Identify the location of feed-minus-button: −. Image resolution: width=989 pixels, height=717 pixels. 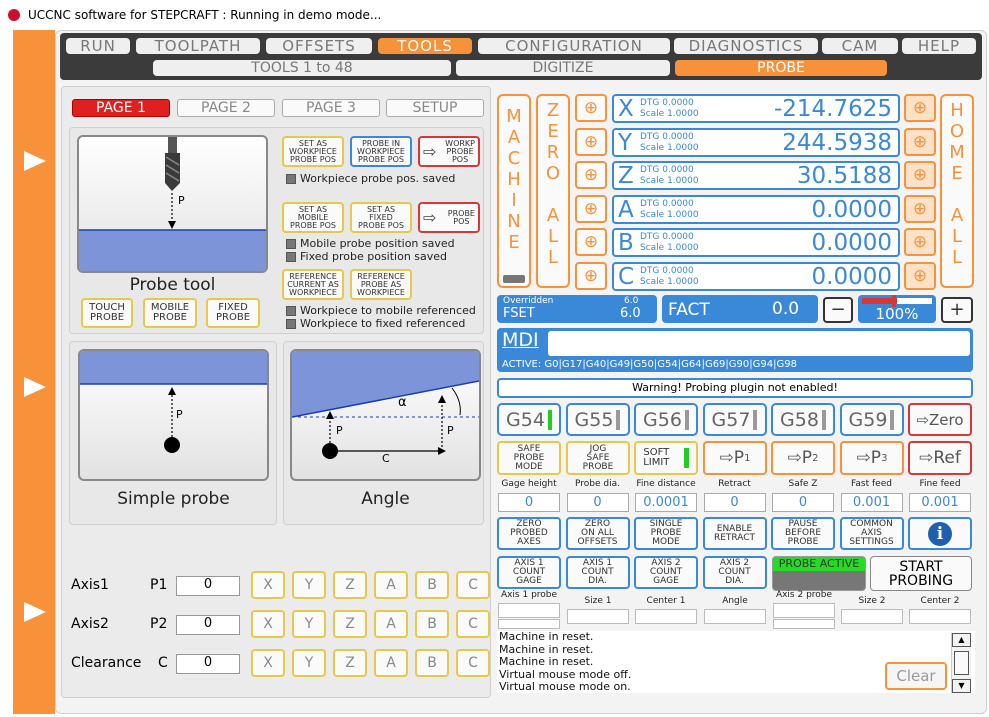
(838, 310).